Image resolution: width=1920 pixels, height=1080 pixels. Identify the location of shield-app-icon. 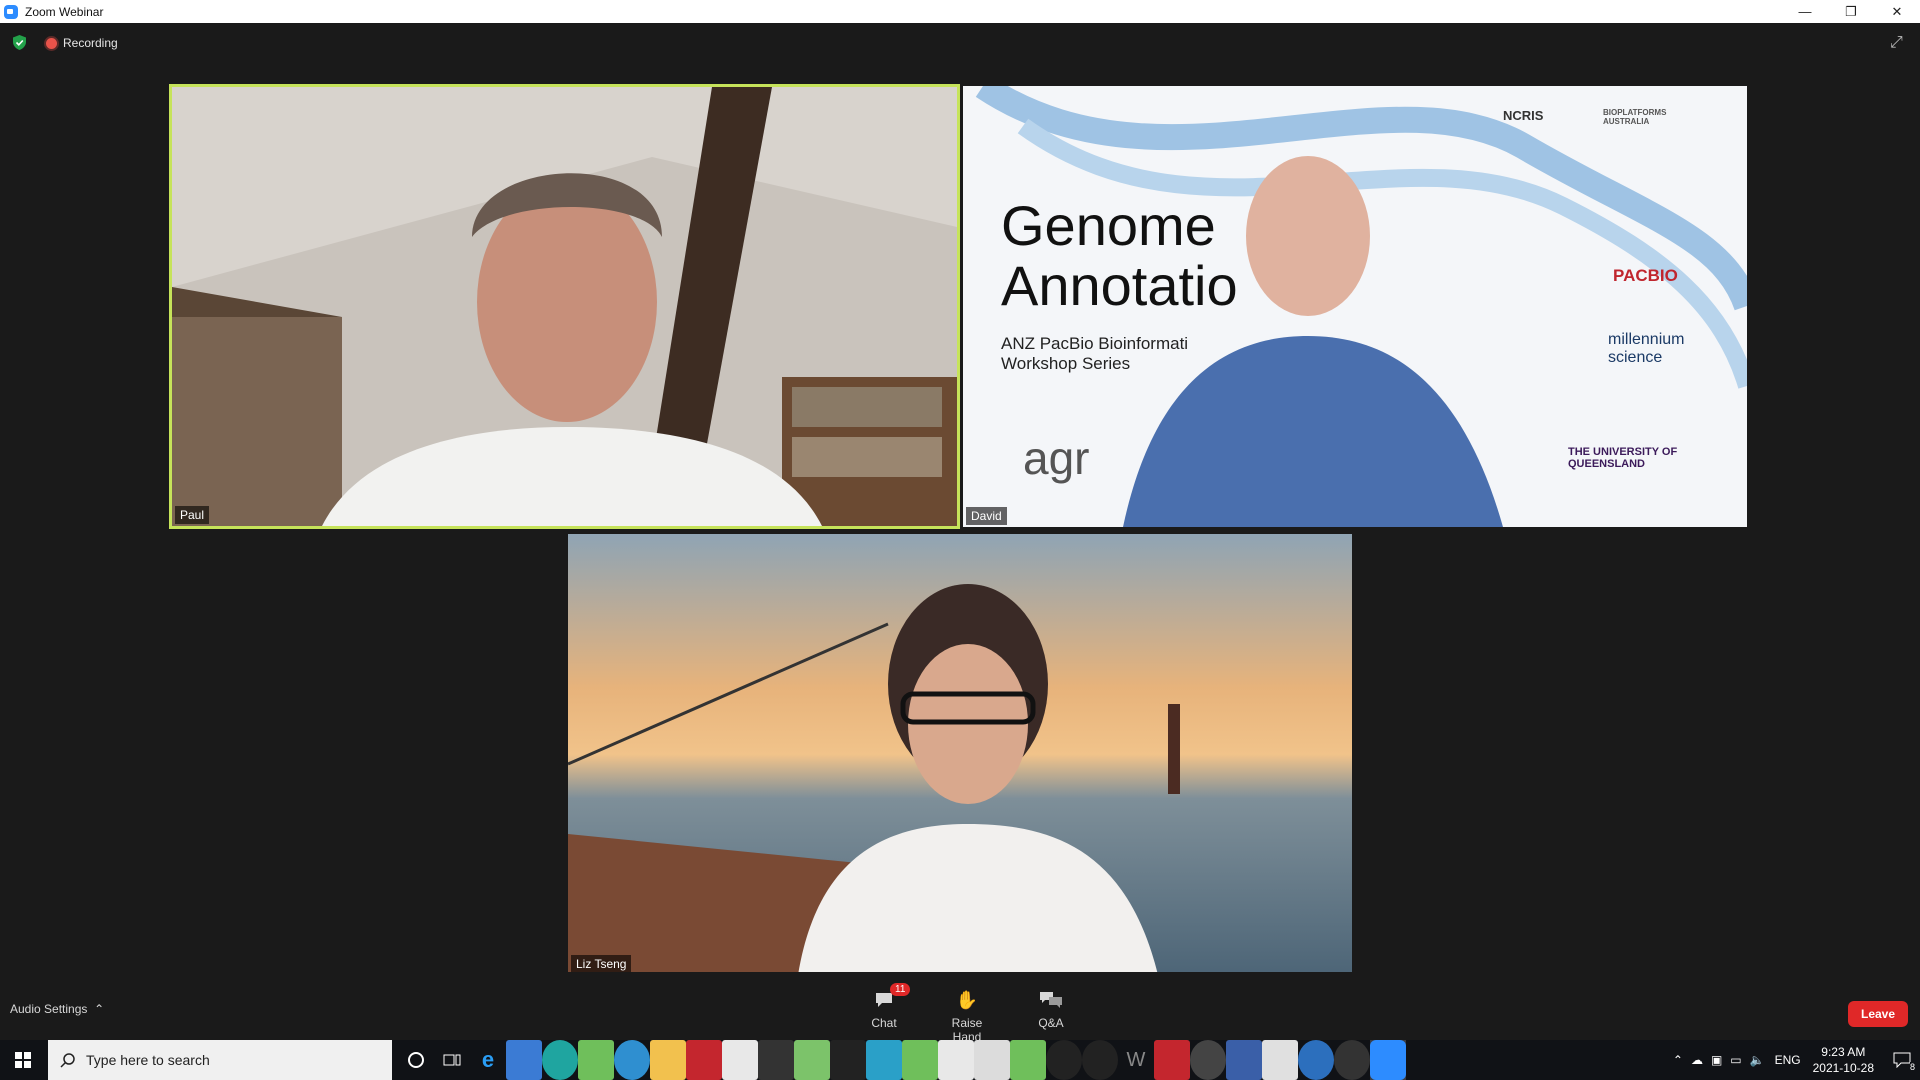
(1244, 1060).